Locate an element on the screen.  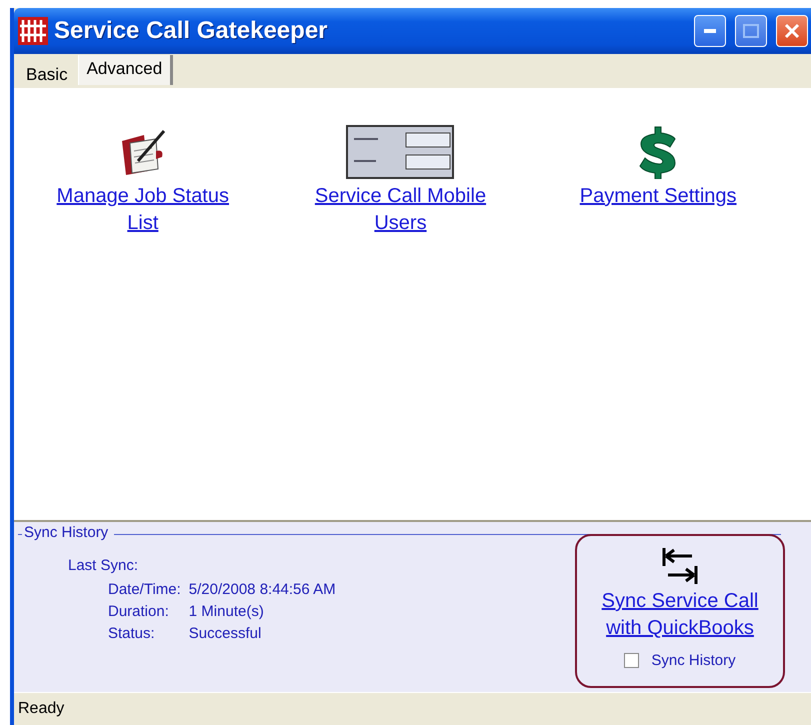
close-icon is located at coordinates (792, 31).